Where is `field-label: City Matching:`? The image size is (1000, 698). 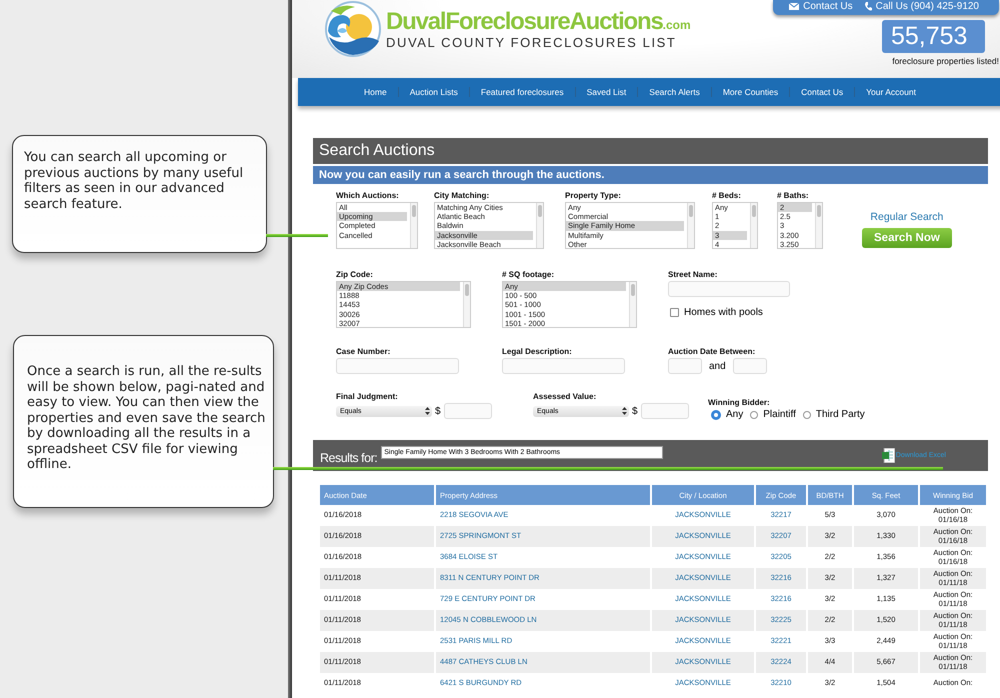 field-label: City Matching: is located at coordinates (462, 195).